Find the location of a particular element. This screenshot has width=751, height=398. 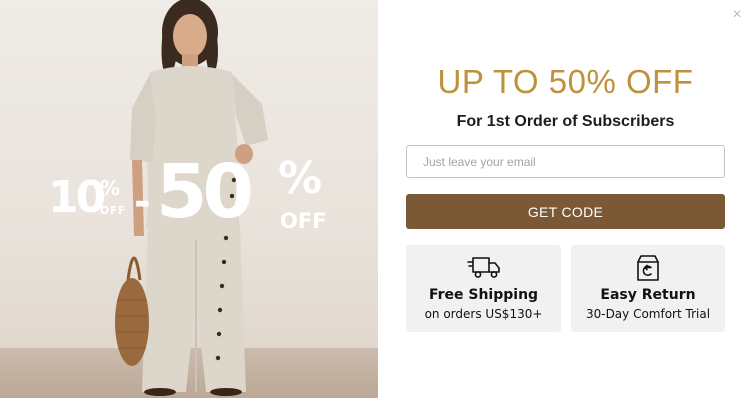

discount-high-value: 50 is located at coordinates (205, 192).